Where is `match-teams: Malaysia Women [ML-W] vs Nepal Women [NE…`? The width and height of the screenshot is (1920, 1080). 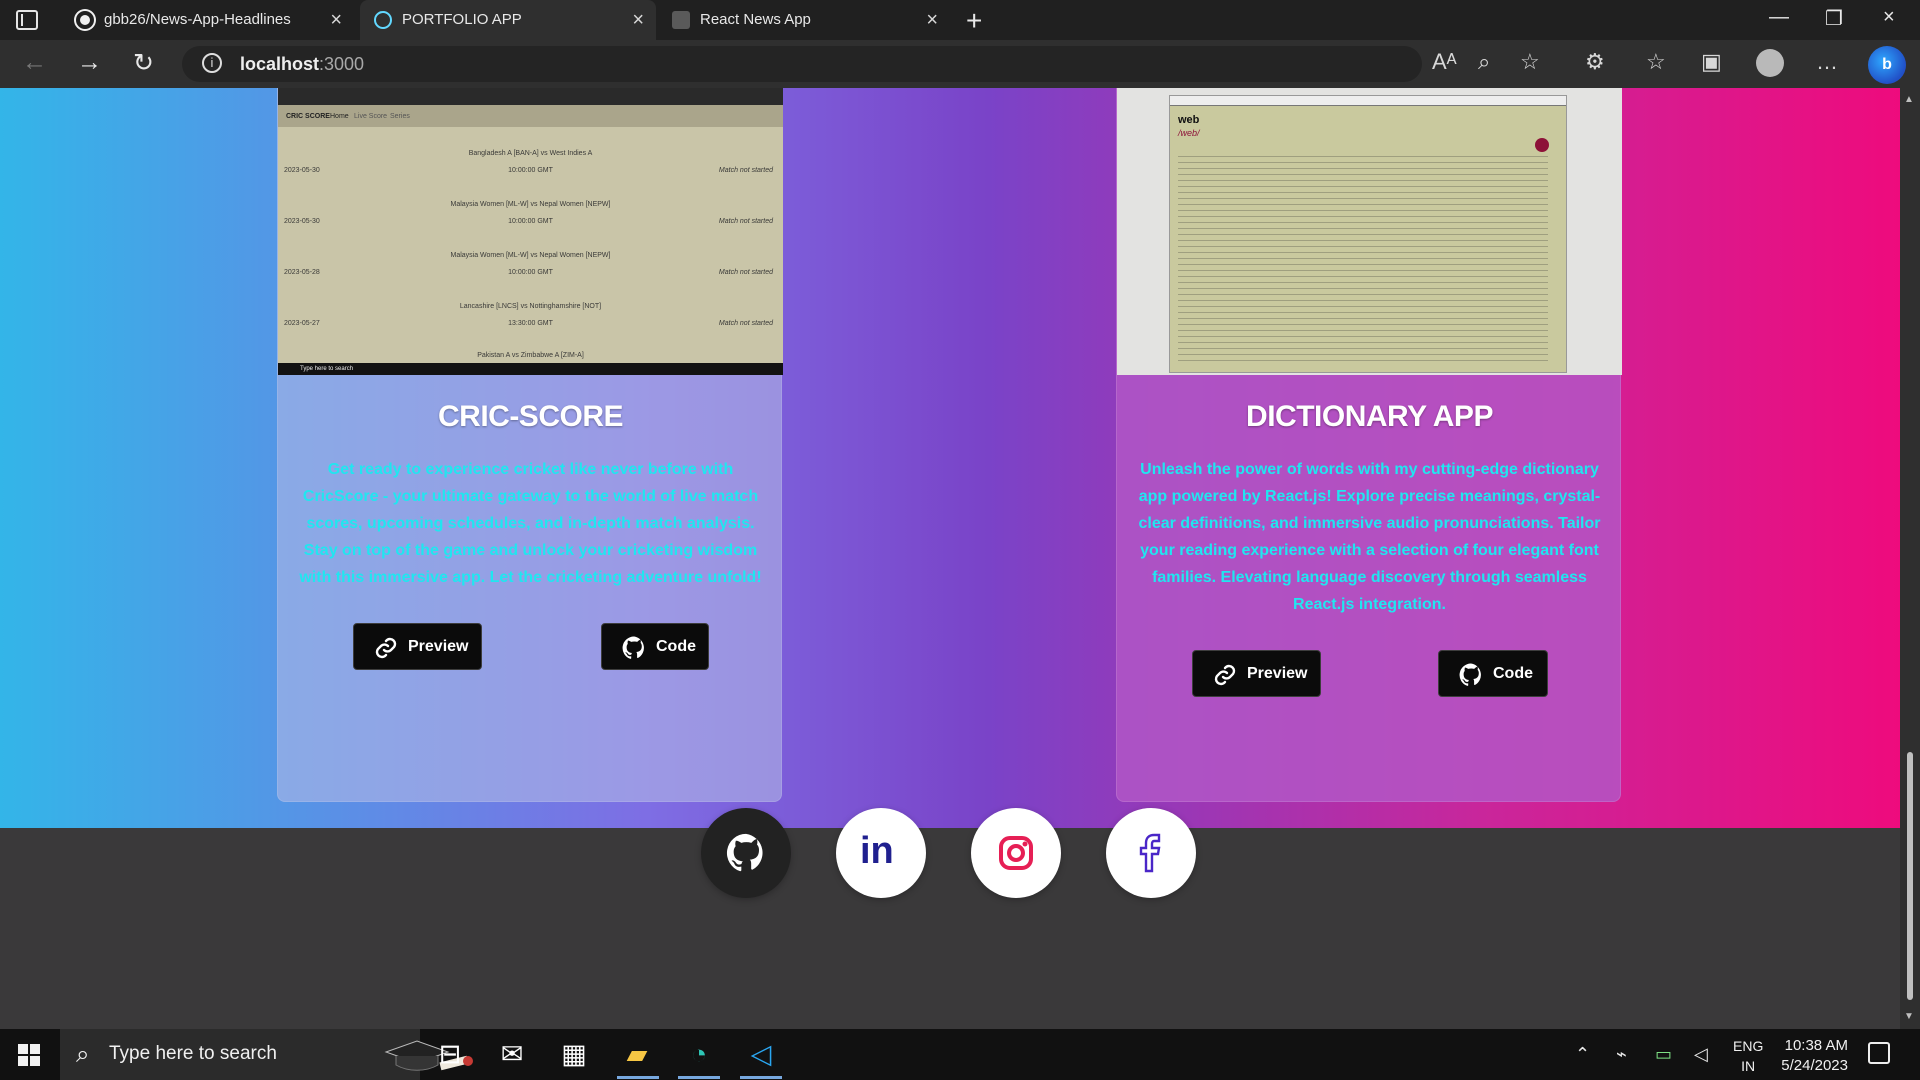 match-teams: Malaysia Women [ML-W] vs Nepal Women [NE… is located at coordinates (530, 255).